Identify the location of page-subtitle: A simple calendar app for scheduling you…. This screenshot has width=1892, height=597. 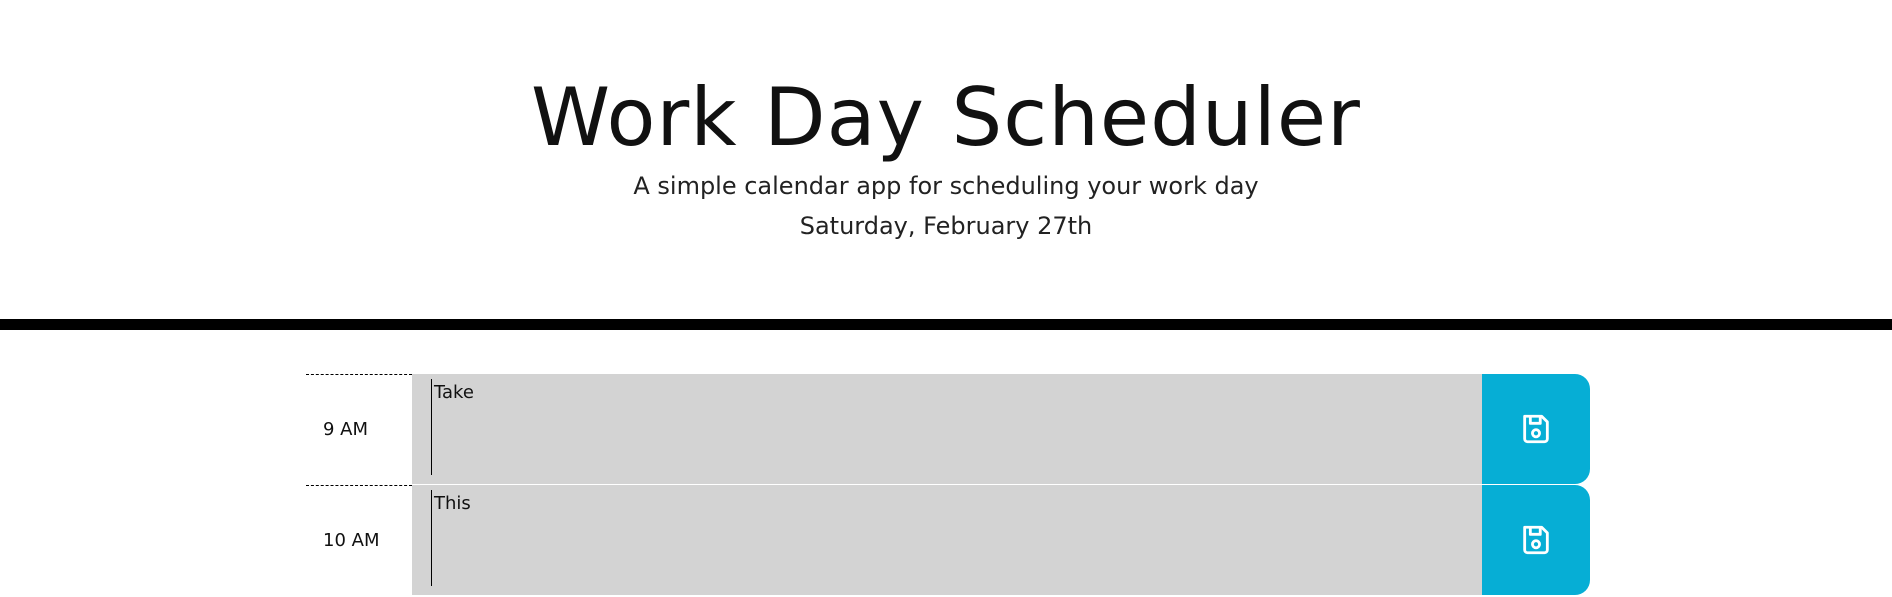
(946, 186).